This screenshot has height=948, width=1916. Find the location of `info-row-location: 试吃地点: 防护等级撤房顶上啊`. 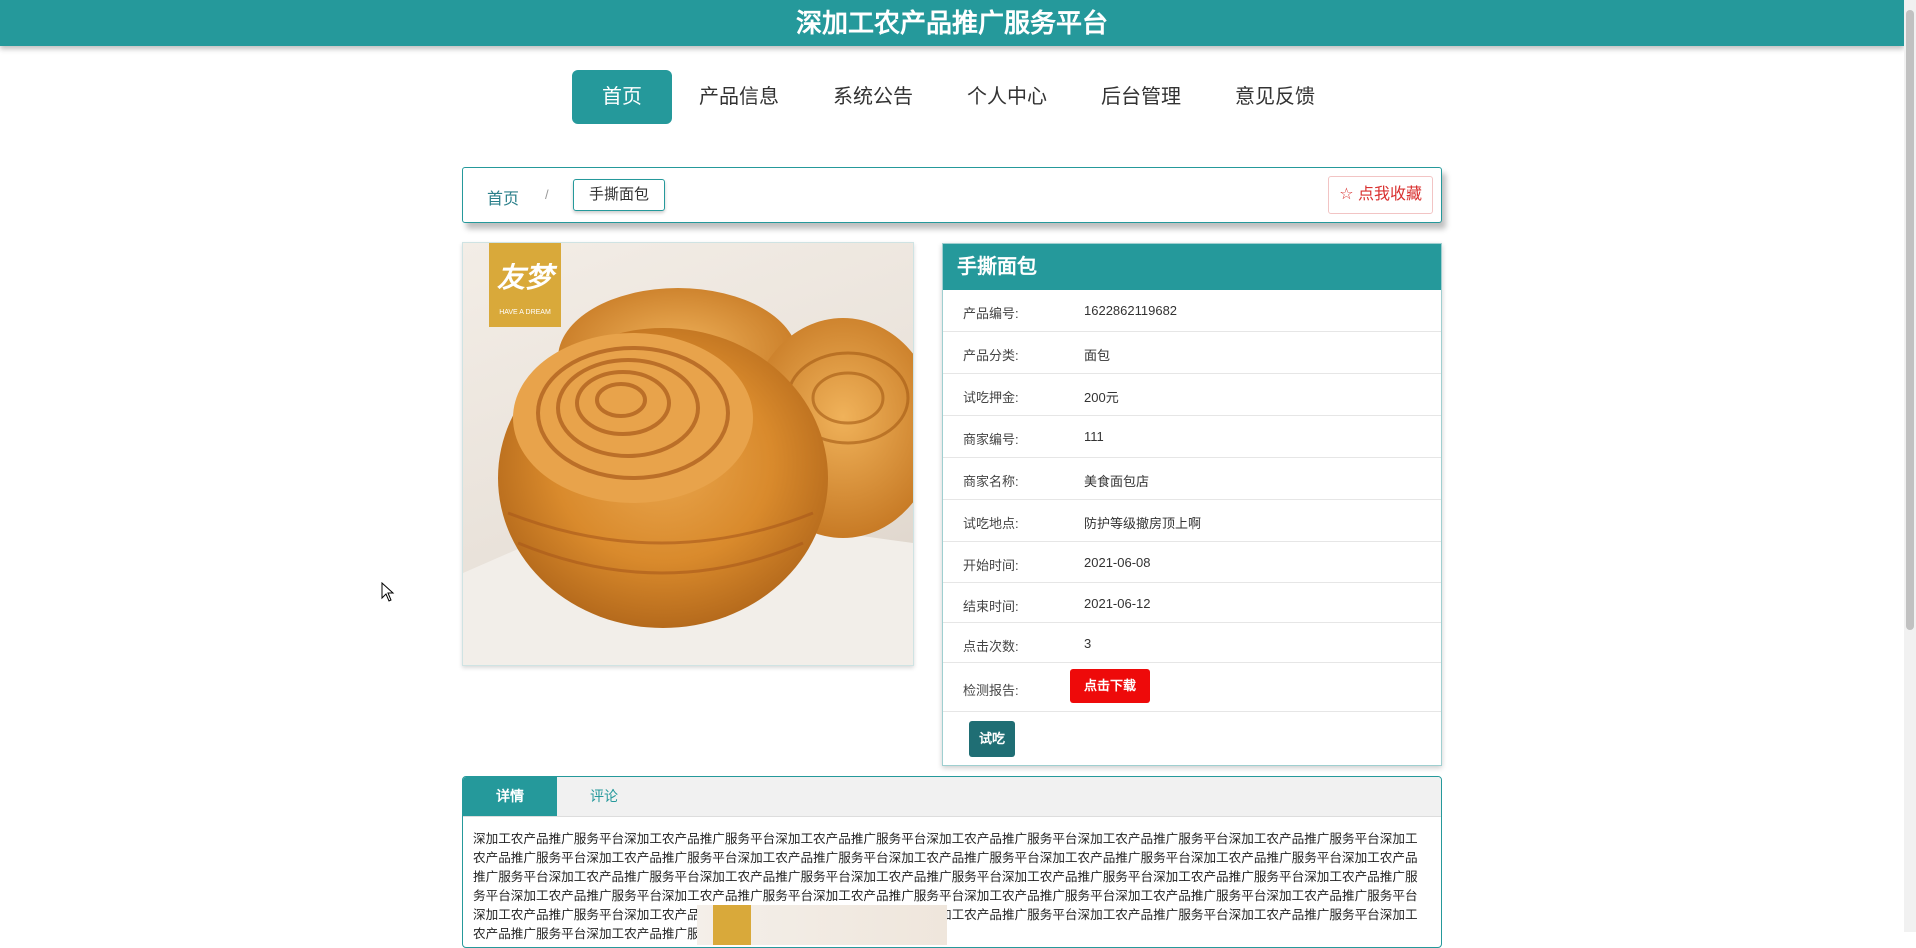

info-row-location: 试吃地点: 防护等级撤房顶上啊 is located at coordinates (1192, 521).